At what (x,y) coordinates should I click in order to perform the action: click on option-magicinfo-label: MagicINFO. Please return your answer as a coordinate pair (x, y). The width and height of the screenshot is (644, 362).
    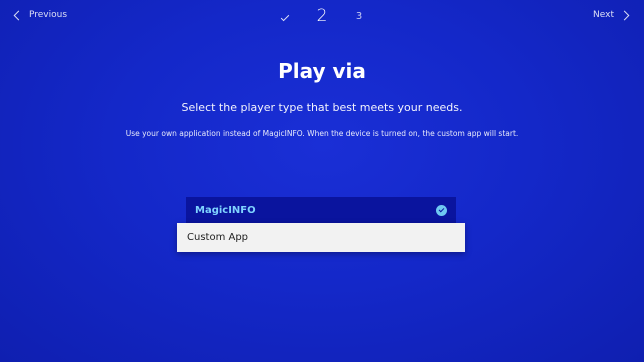
    Looking at the image, I should click on (225, 210).